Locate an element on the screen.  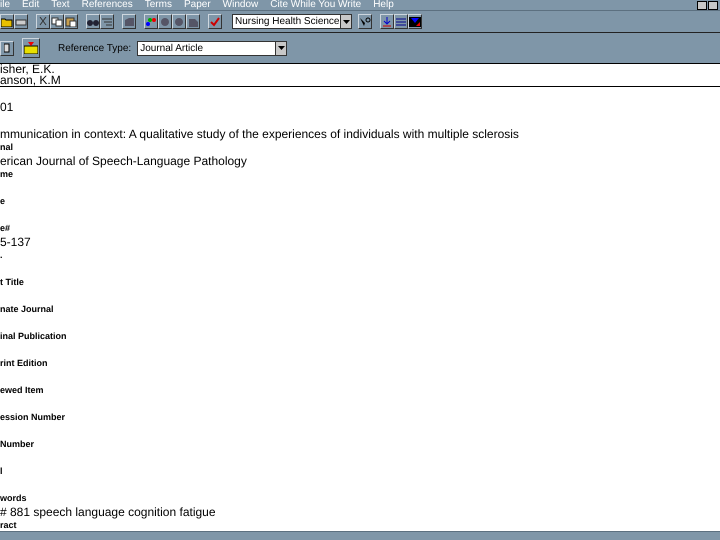
scissors-icon is located at coordinates (43, 21).